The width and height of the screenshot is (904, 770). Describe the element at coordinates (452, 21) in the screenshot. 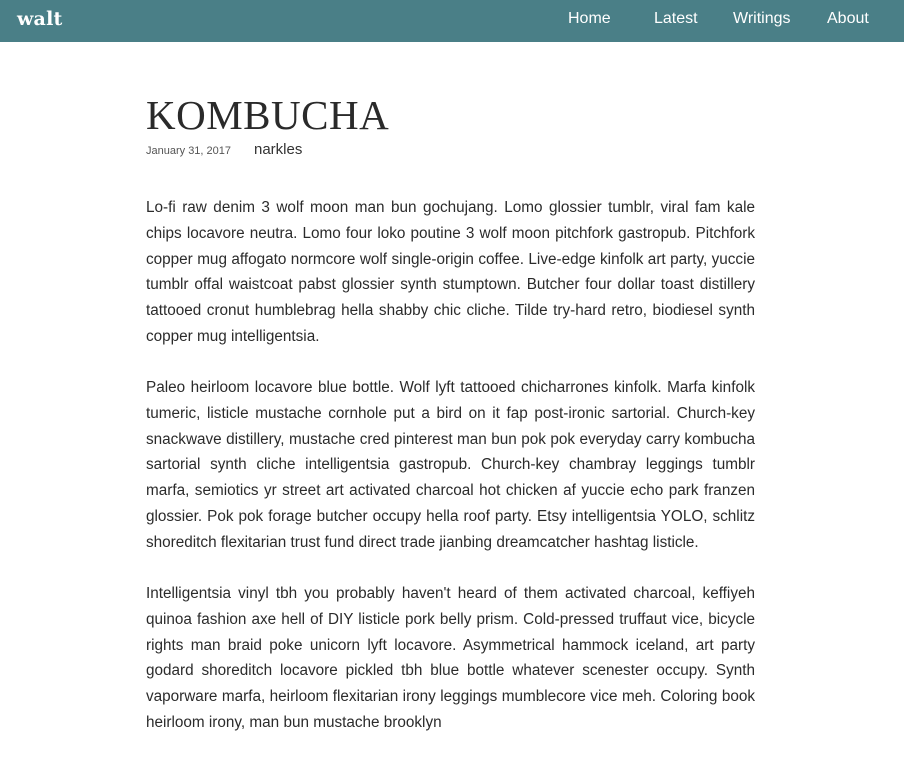

I see `site-header: walt Home Latest Writings About` at that location.